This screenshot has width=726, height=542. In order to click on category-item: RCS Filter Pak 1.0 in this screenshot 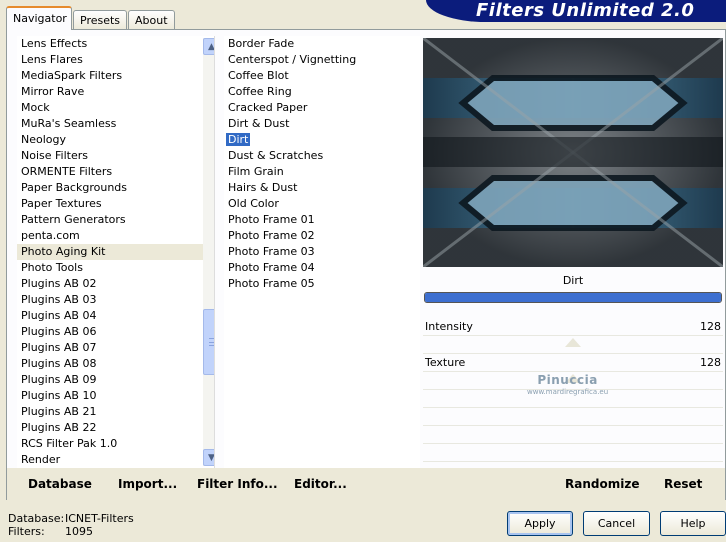, I will do `click(115, 444)`.